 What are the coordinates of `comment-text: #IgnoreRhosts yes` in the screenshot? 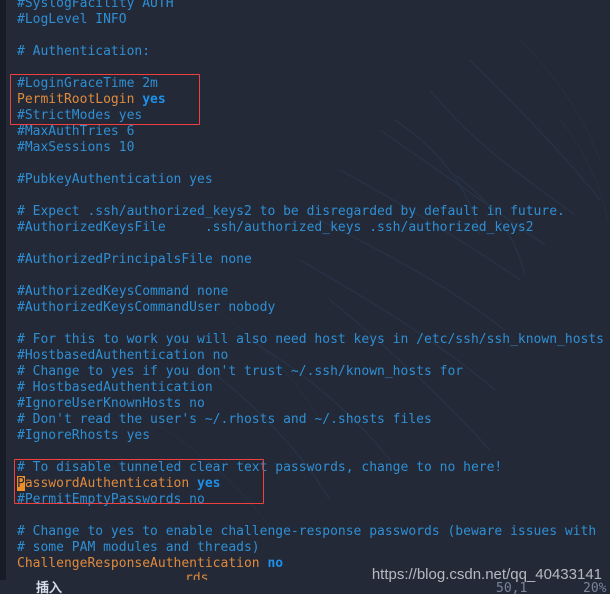 It's located at (84, 435).